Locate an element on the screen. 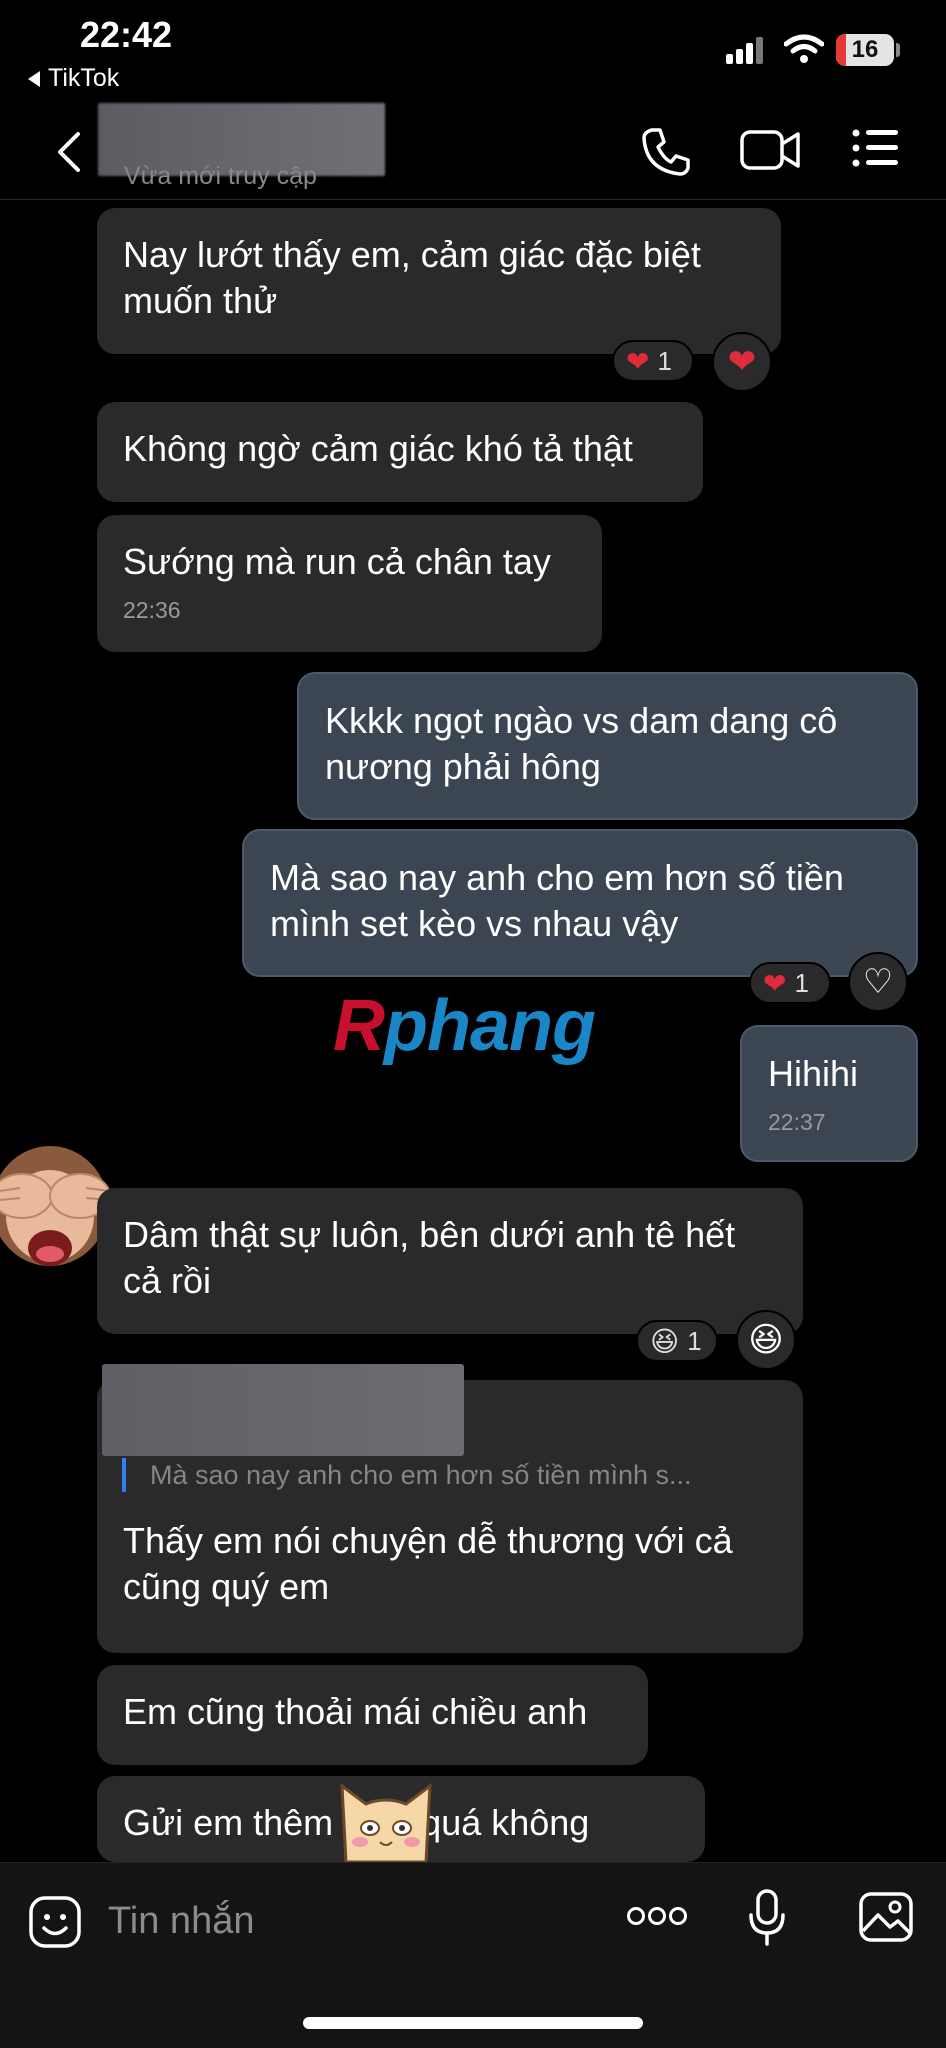 This screenshot has height=2048, width=946. back-to-app-link: TikTok is located at coordinates (73, 78).